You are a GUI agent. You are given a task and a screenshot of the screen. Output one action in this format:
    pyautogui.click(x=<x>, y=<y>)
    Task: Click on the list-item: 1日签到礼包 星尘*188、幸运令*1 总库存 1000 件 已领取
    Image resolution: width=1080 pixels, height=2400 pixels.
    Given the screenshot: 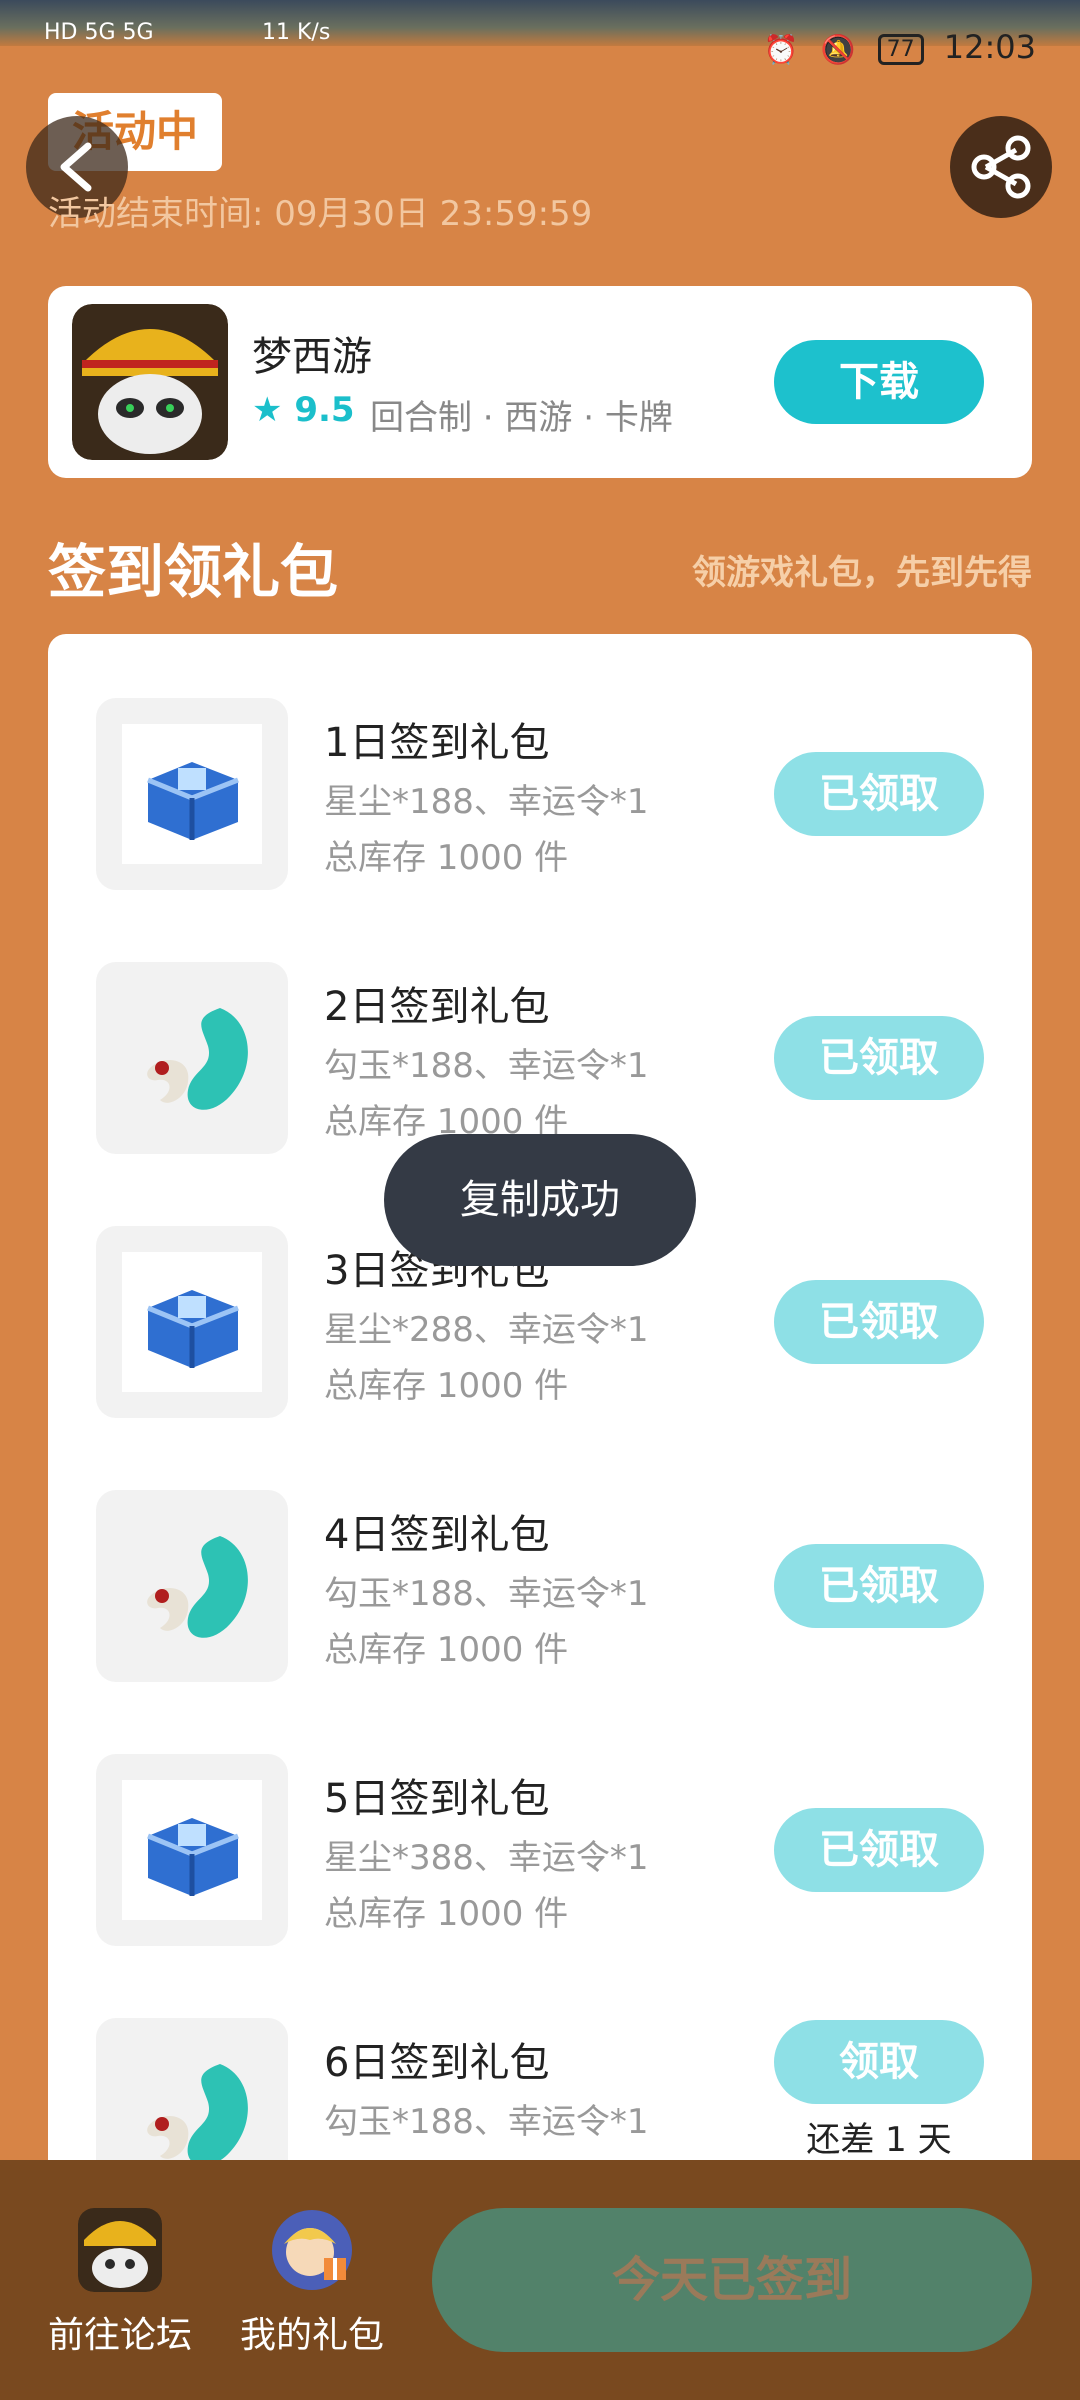 What is the action you would take?
    pyautogui.click(x=540, y=794)
    